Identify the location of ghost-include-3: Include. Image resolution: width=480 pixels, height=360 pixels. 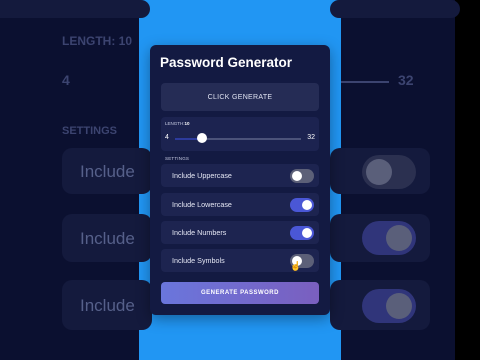
(107, 305).